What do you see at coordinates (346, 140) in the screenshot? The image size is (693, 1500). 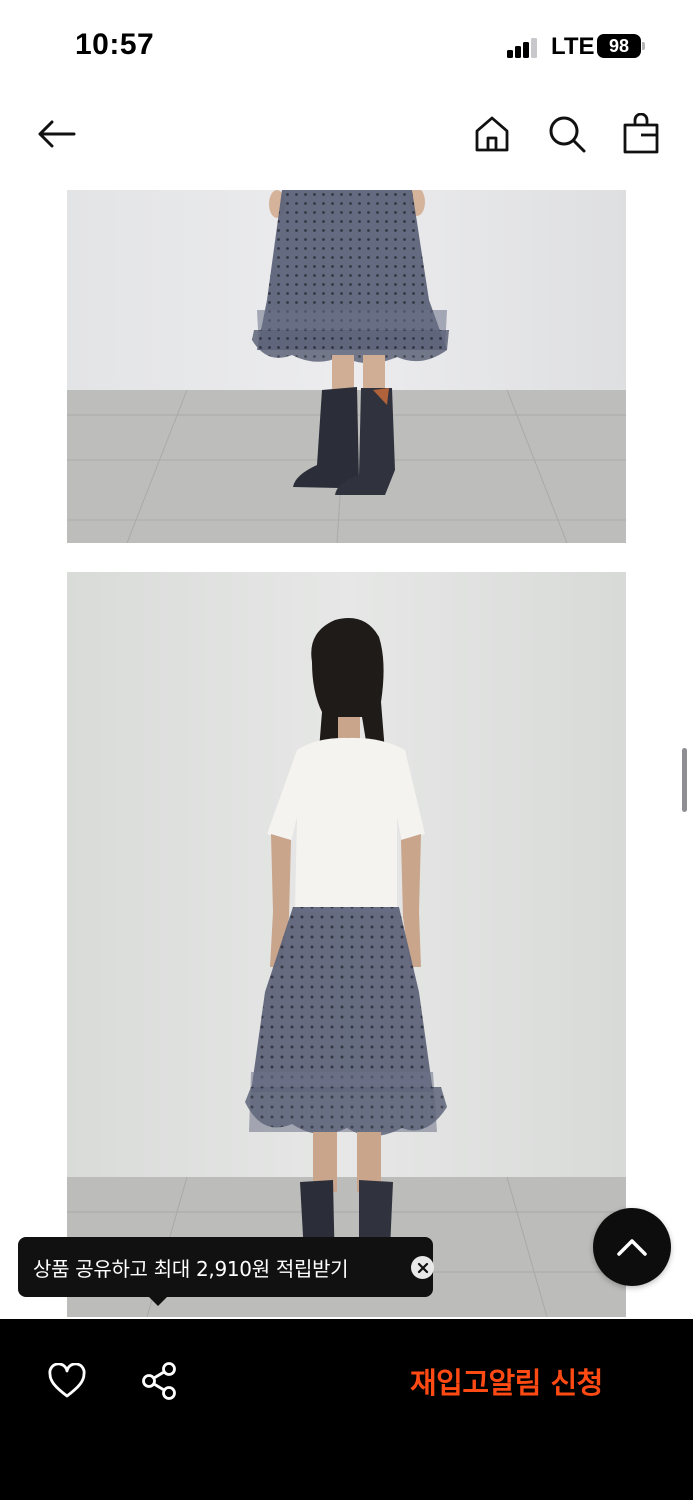 I see `top-nav-bar` at bounding box center [346, 140].